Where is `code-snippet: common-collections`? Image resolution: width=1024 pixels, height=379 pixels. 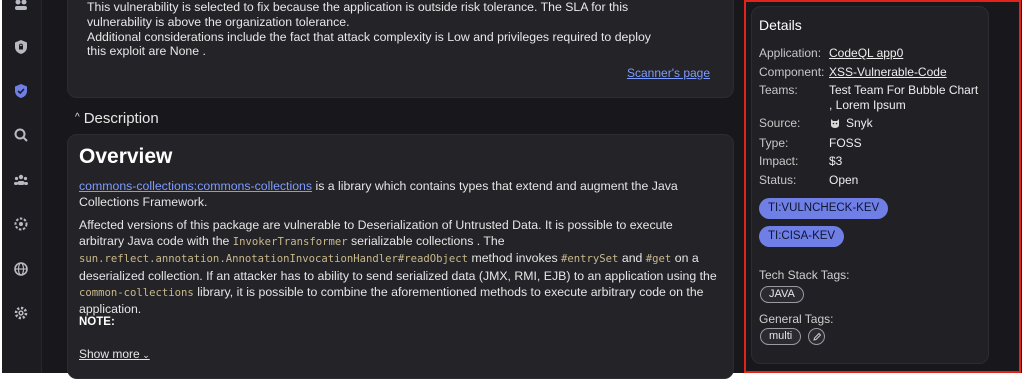
code-snippet: common-collections is located at coordinates (136, 292).